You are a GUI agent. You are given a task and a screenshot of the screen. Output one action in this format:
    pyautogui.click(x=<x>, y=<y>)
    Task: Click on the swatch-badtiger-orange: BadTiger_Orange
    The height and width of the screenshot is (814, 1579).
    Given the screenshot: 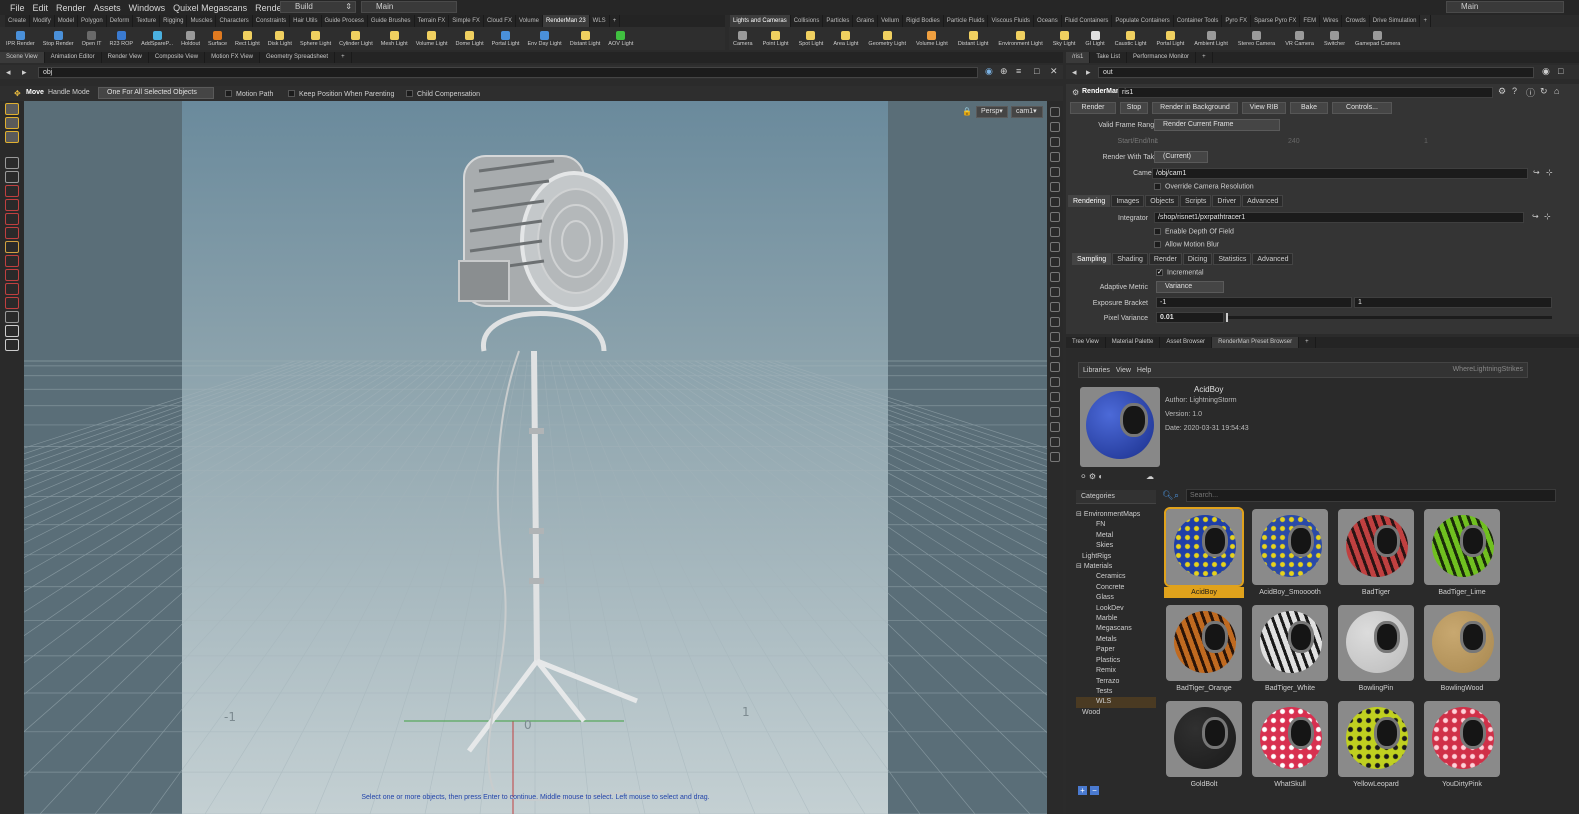 What is the action you would take?
    pyautogui.click(x=1204, y=650)
    